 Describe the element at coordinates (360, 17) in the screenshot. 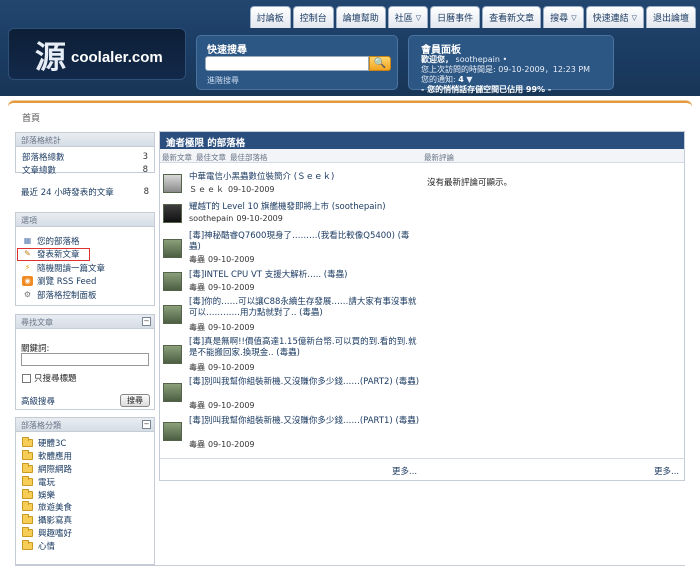

I see `nav-tab-help: 論壇幫助` at that location.